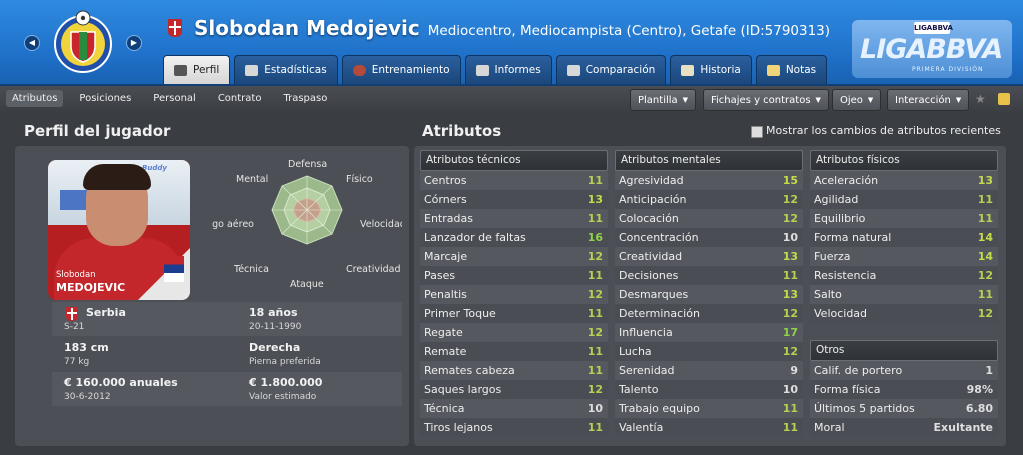  What do you see at coordinates (283, 397) in the screenshot?
I see `market-value-label: Valor estimado` at bounding box center [283, 397].